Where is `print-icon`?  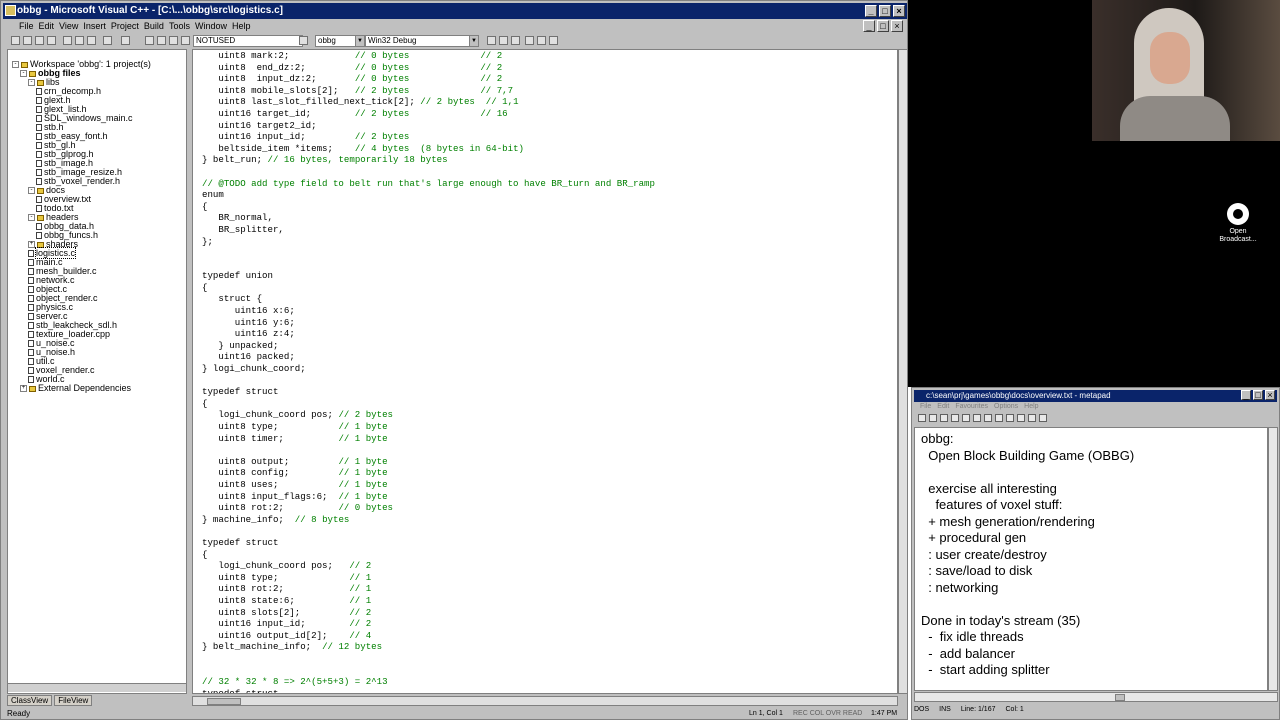 print-icon is located at coordinates (955, 418).